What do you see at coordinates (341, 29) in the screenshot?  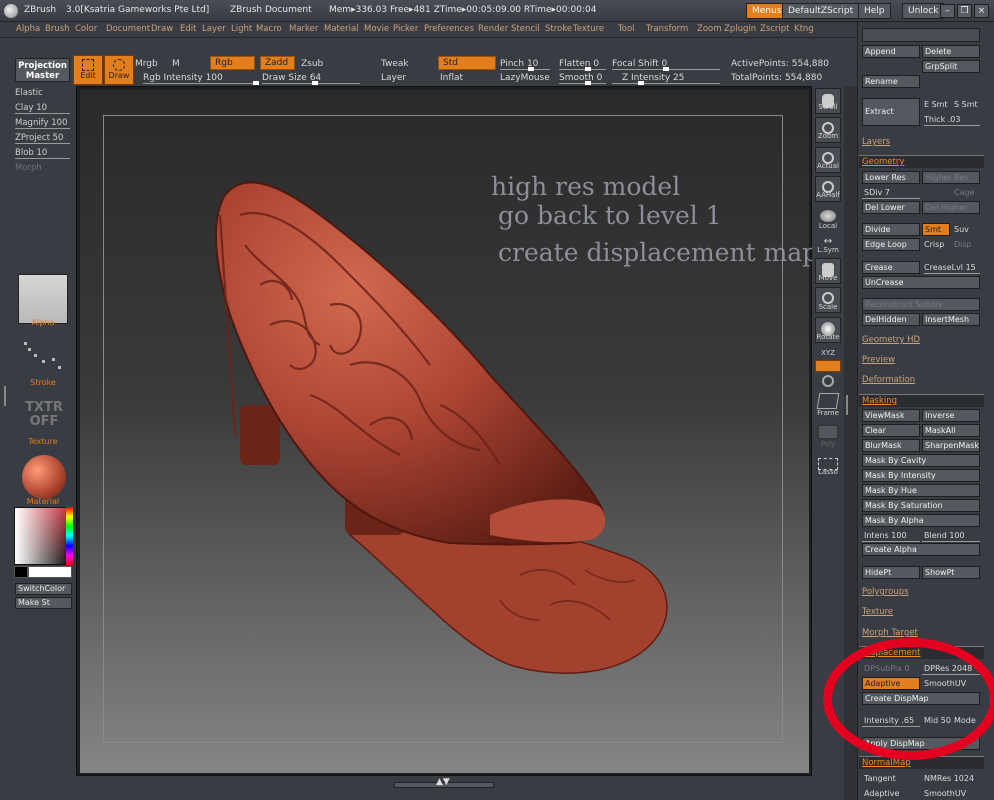 I see `menu-material: Material` at bounding box center [341, 29].